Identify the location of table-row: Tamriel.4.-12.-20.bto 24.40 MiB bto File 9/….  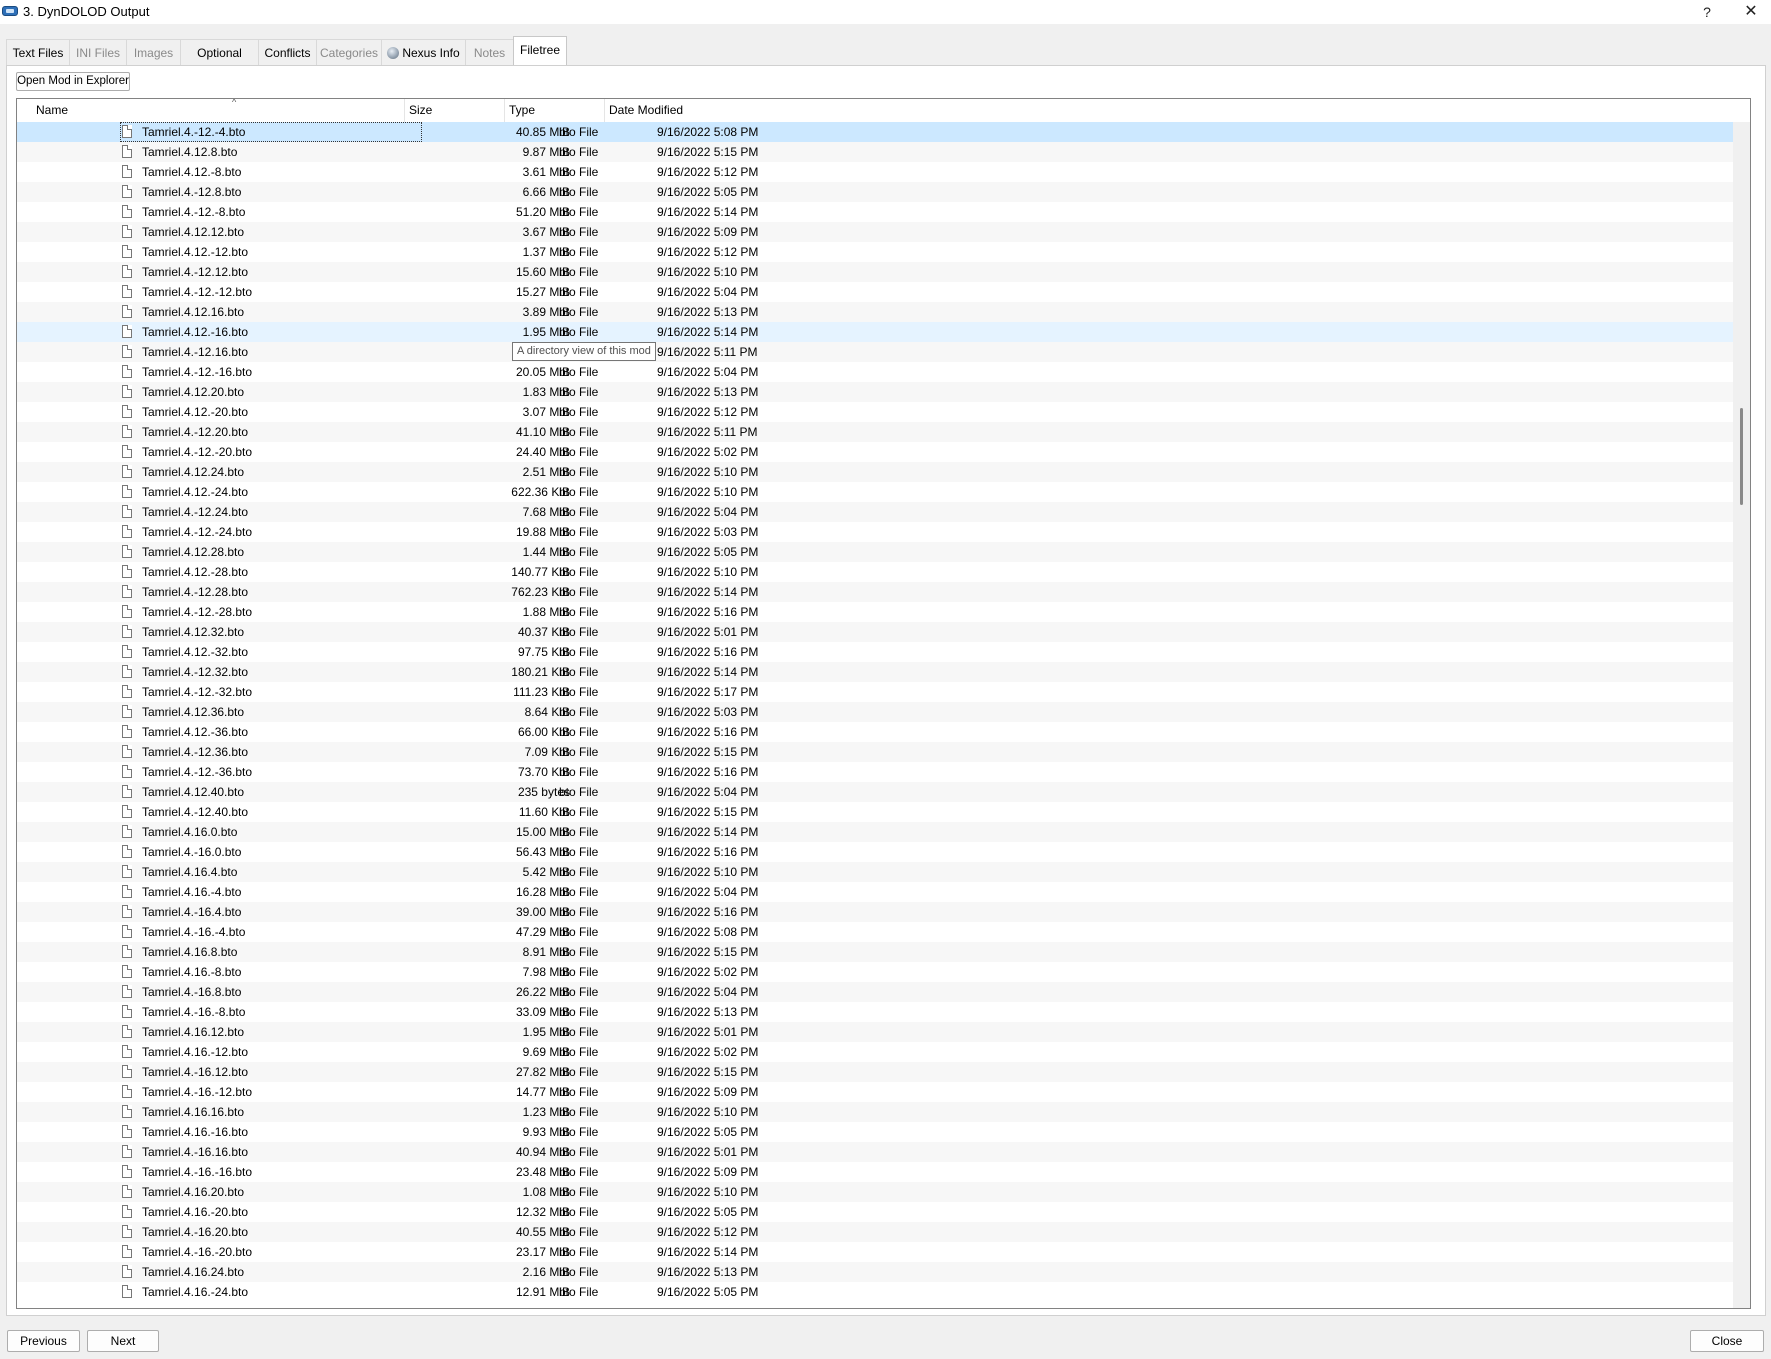
(875, 452).